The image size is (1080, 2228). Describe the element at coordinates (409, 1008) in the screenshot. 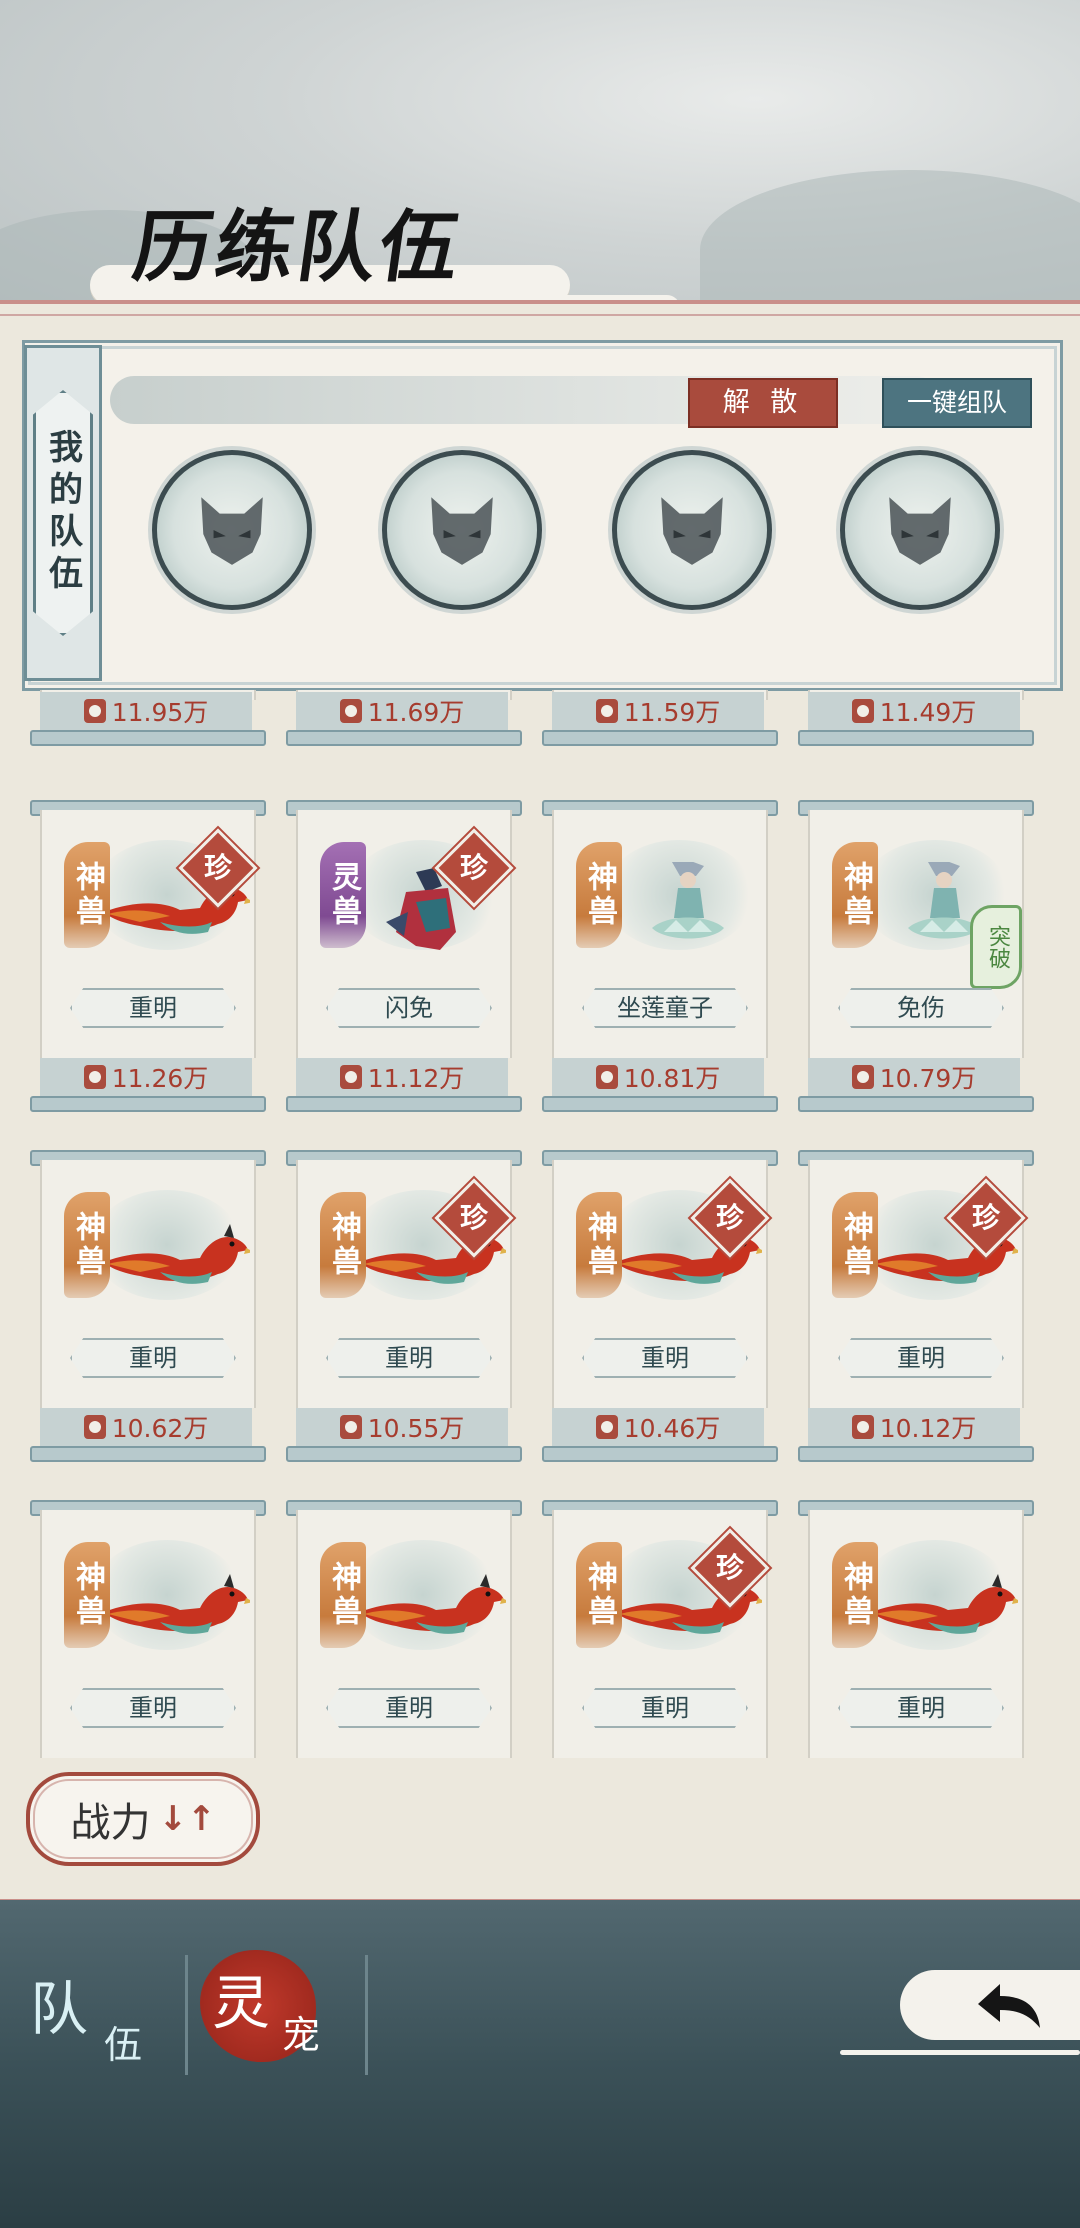

I see `pet-name: 闪免` at that location.